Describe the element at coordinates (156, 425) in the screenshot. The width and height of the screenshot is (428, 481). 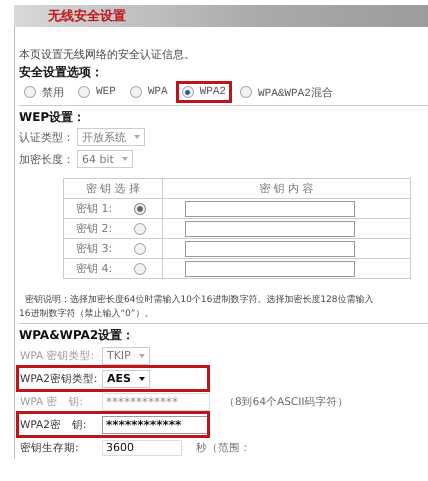
I see `password-field: ************` at that location.